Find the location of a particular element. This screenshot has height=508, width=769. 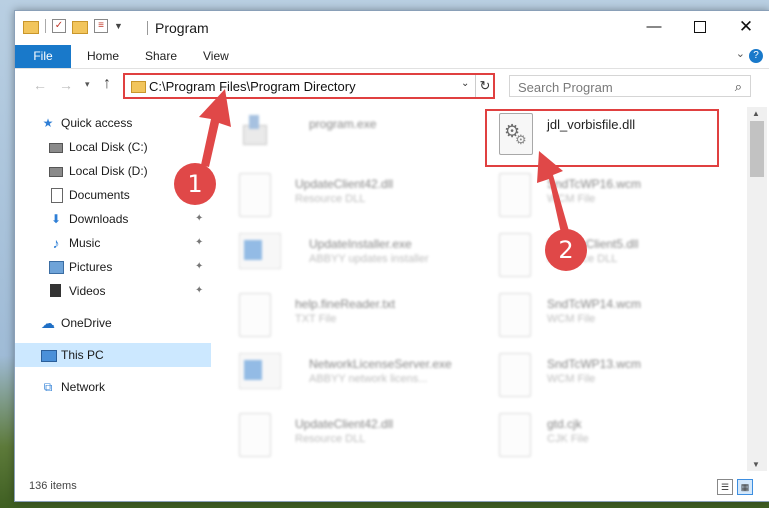

large-icons-view-icon: ▦ is located at coordinates (745, 487).